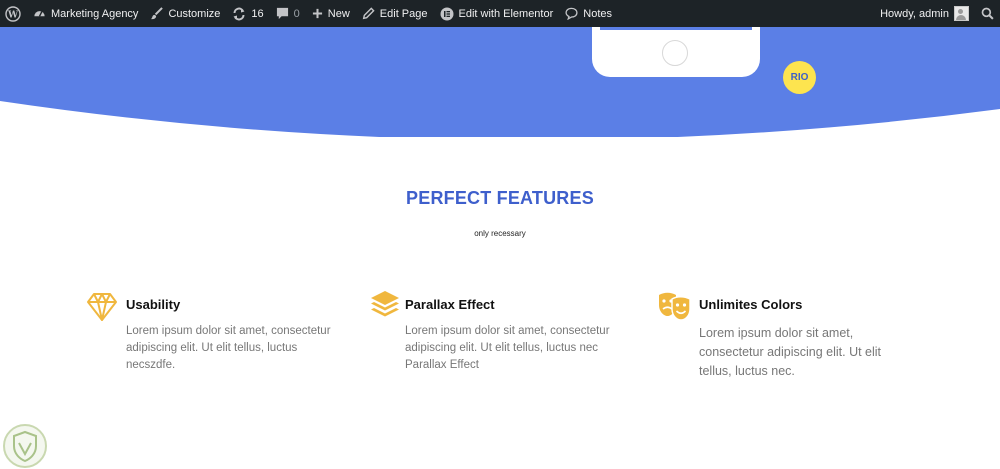 The image size is (1000, 469). I want to click on updates-button: 16, so click(247, 13).